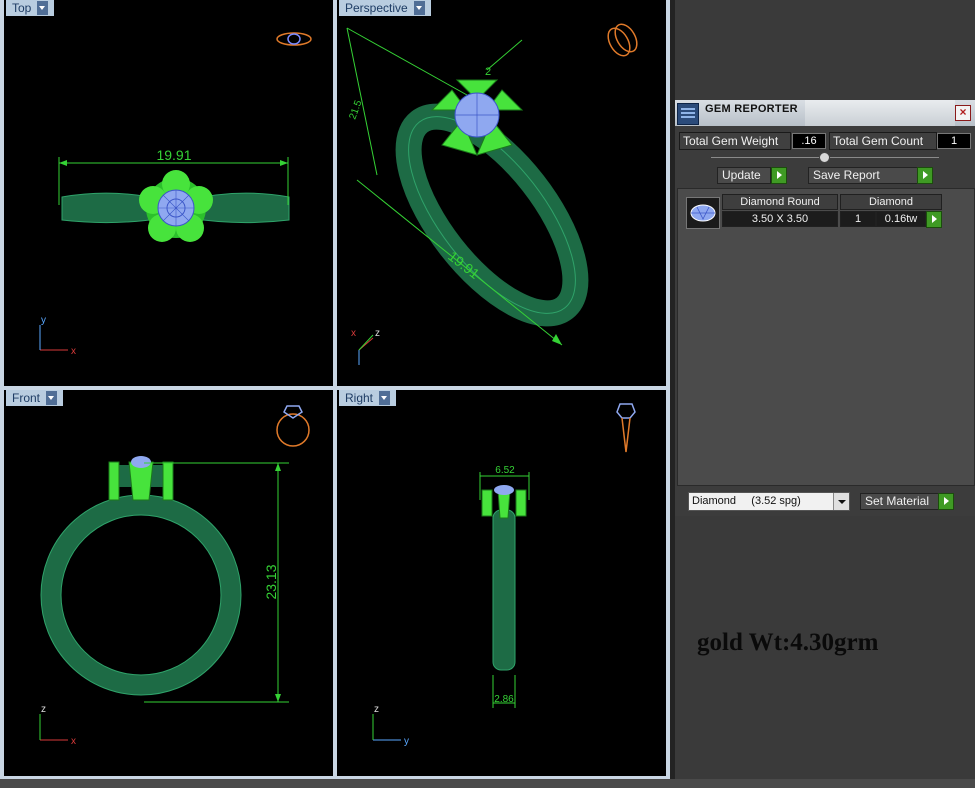 The height and width of the screenshot is (788, 975). Describe the element at coordinates (963, 113) in the screenshot. I see `close-icon: ×` at that location.